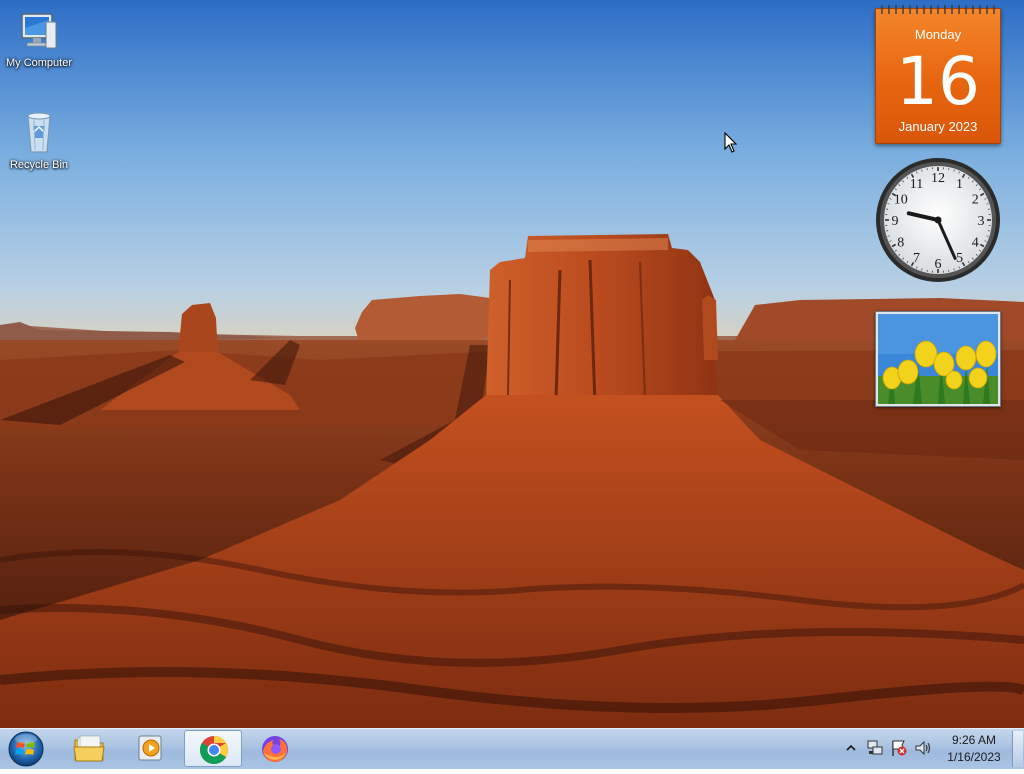 This screenshot has width=1024, height=774. Describe the element at coordinates (959, 258) in the screenshot. I see `clock-numeral: 5` at that location.